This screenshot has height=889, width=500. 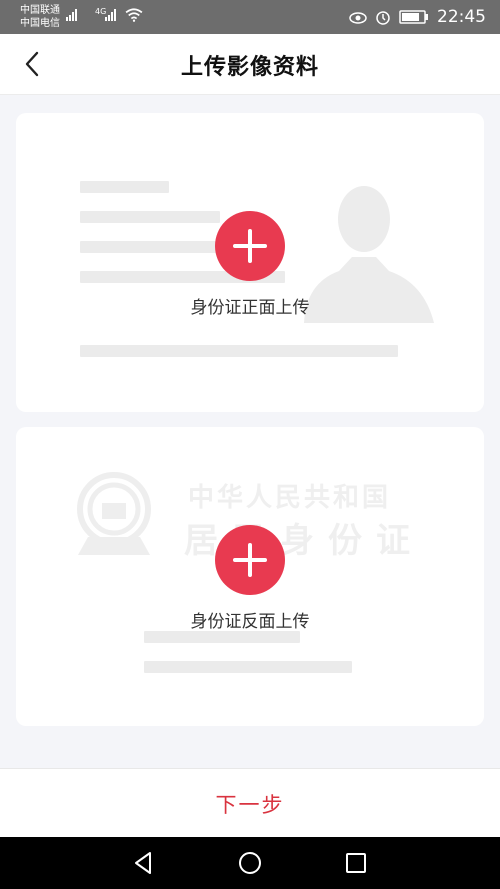 What do you see at coordinates (290, 498) in the screenshot?
I see `watermark-country: 中华人民共和国` at bounding box center [290, 498].